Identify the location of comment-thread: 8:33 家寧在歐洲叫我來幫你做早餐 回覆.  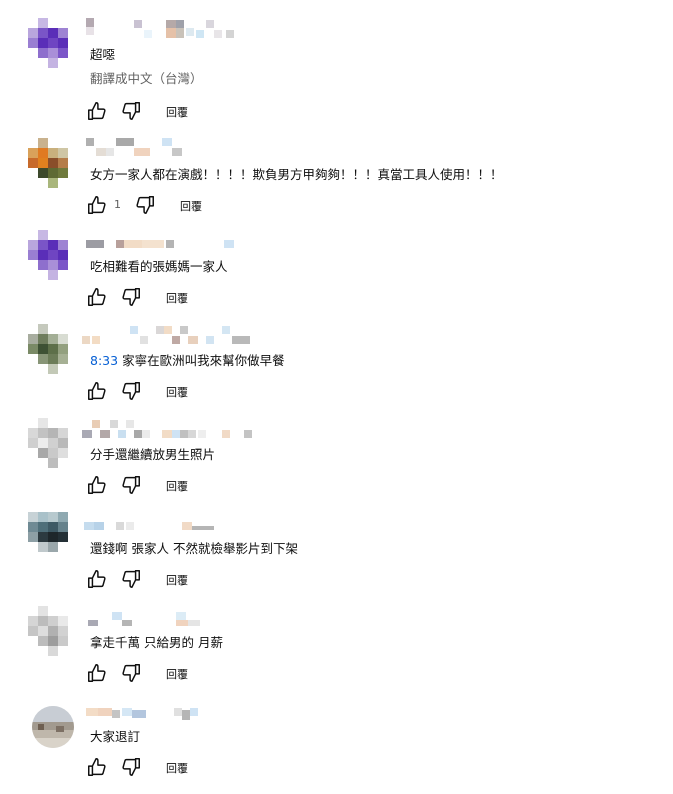
(336, 371).